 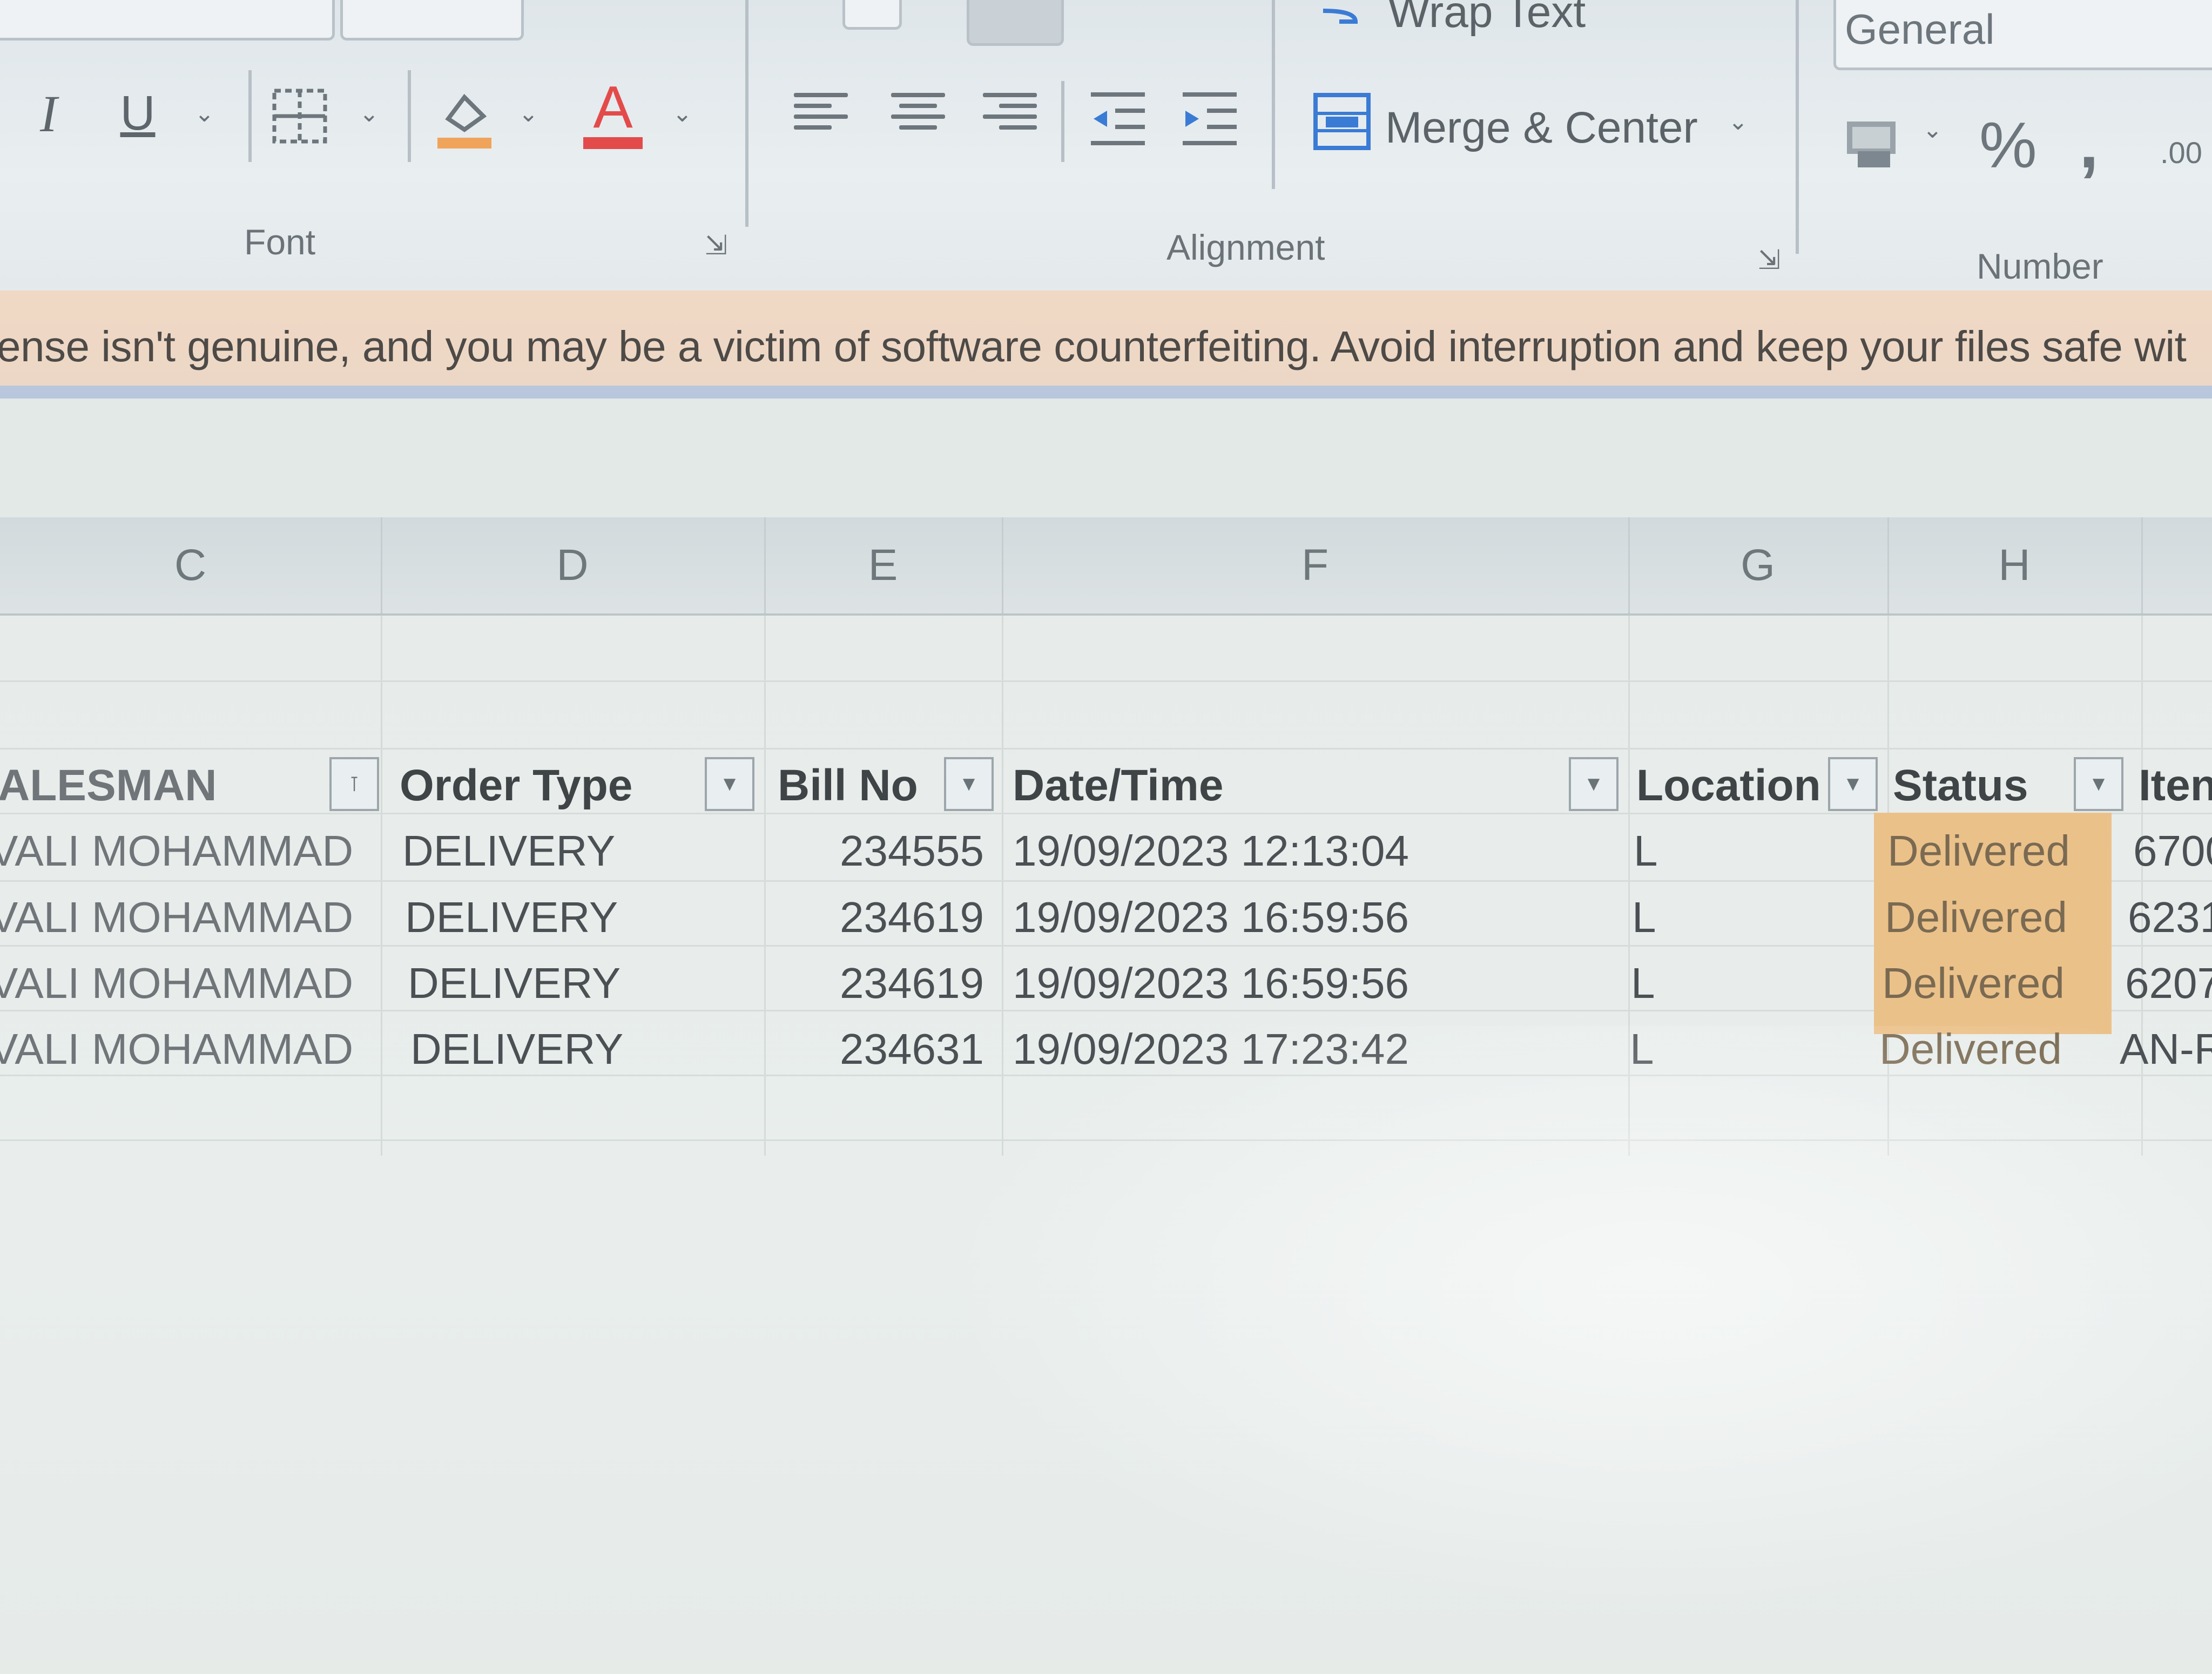 What do you see at coordinates (2089, 144) in the screenshot?
I see `comma-style-button: ,` at bounding box center [2089, 144].